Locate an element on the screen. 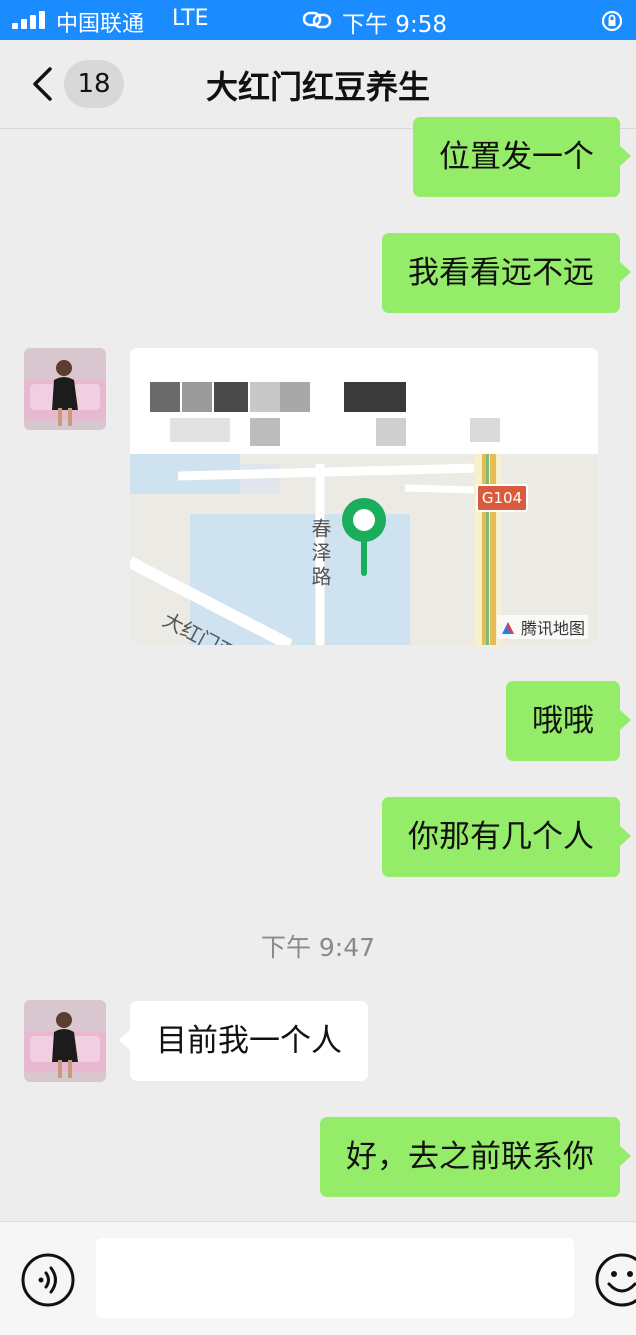 The height and width of the screenshot is (1335, 636). message-bubble-outgoing: 哦哦 is located at coordinates (568, 721).